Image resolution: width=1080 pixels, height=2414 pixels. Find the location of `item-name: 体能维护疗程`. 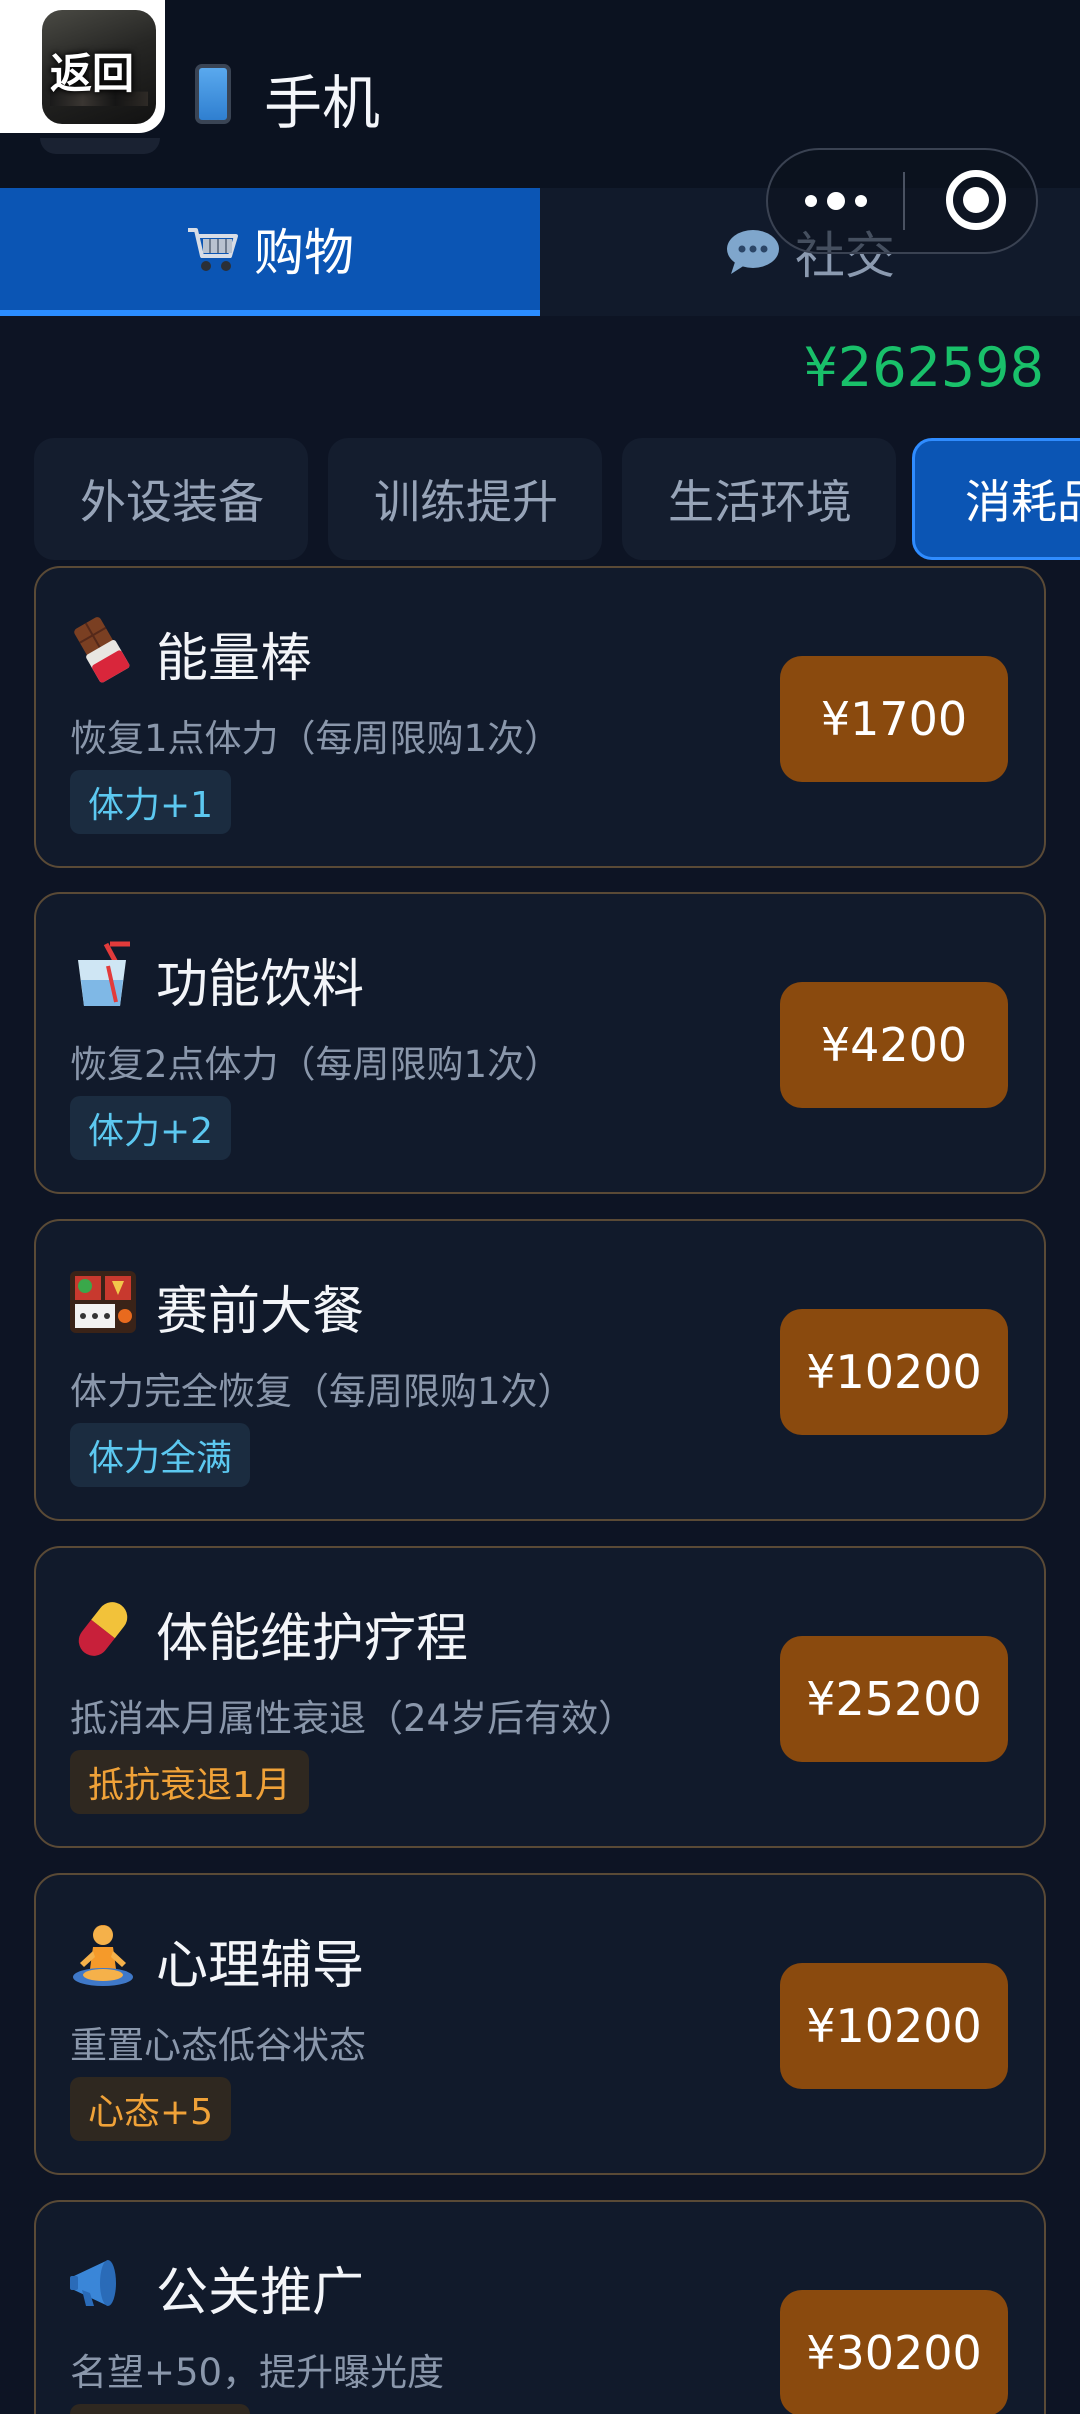

item-name: 体能维护疗程 is located at coordinates (312, 1639).